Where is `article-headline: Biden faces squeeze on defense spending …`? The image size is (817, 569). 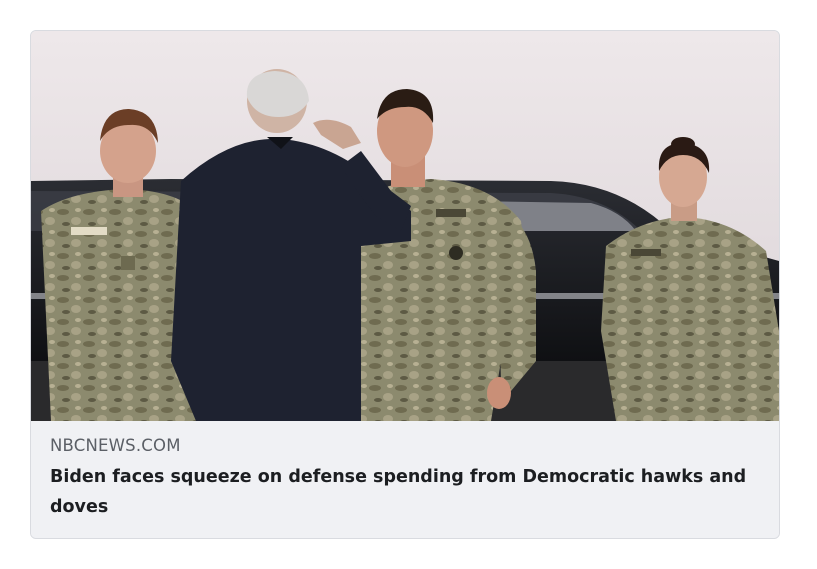 article-headline: Biden faces squeeze on defense spending … is located at coordinates (400, 492).